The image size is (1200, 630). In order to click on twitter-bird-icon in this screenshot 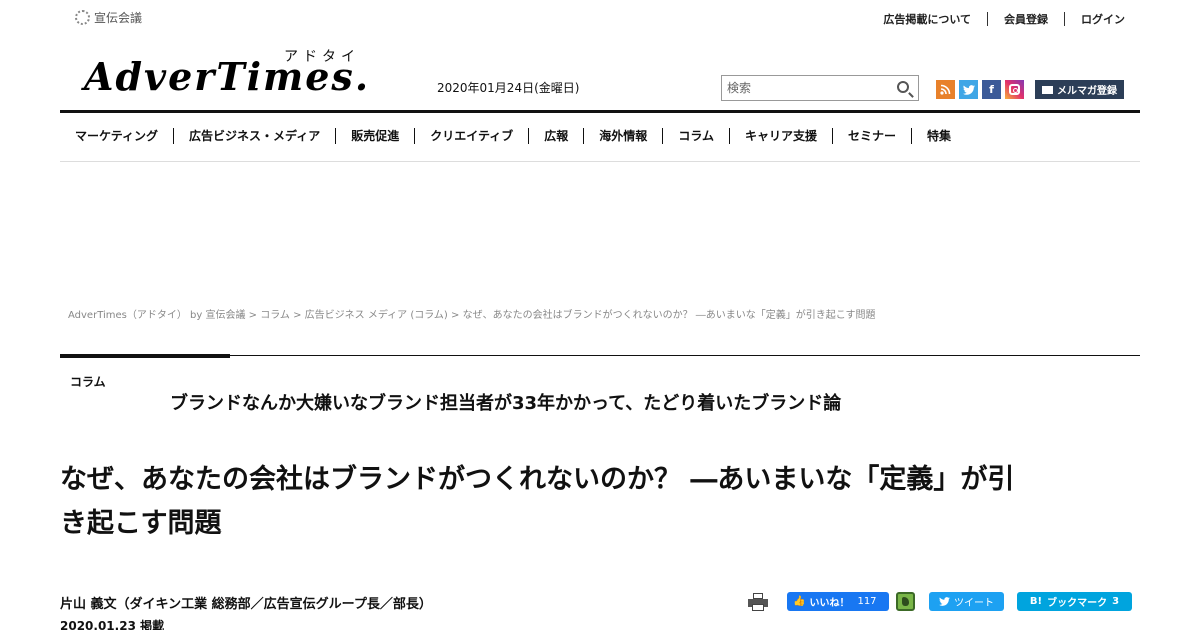, I will do `click(944, 601)`.